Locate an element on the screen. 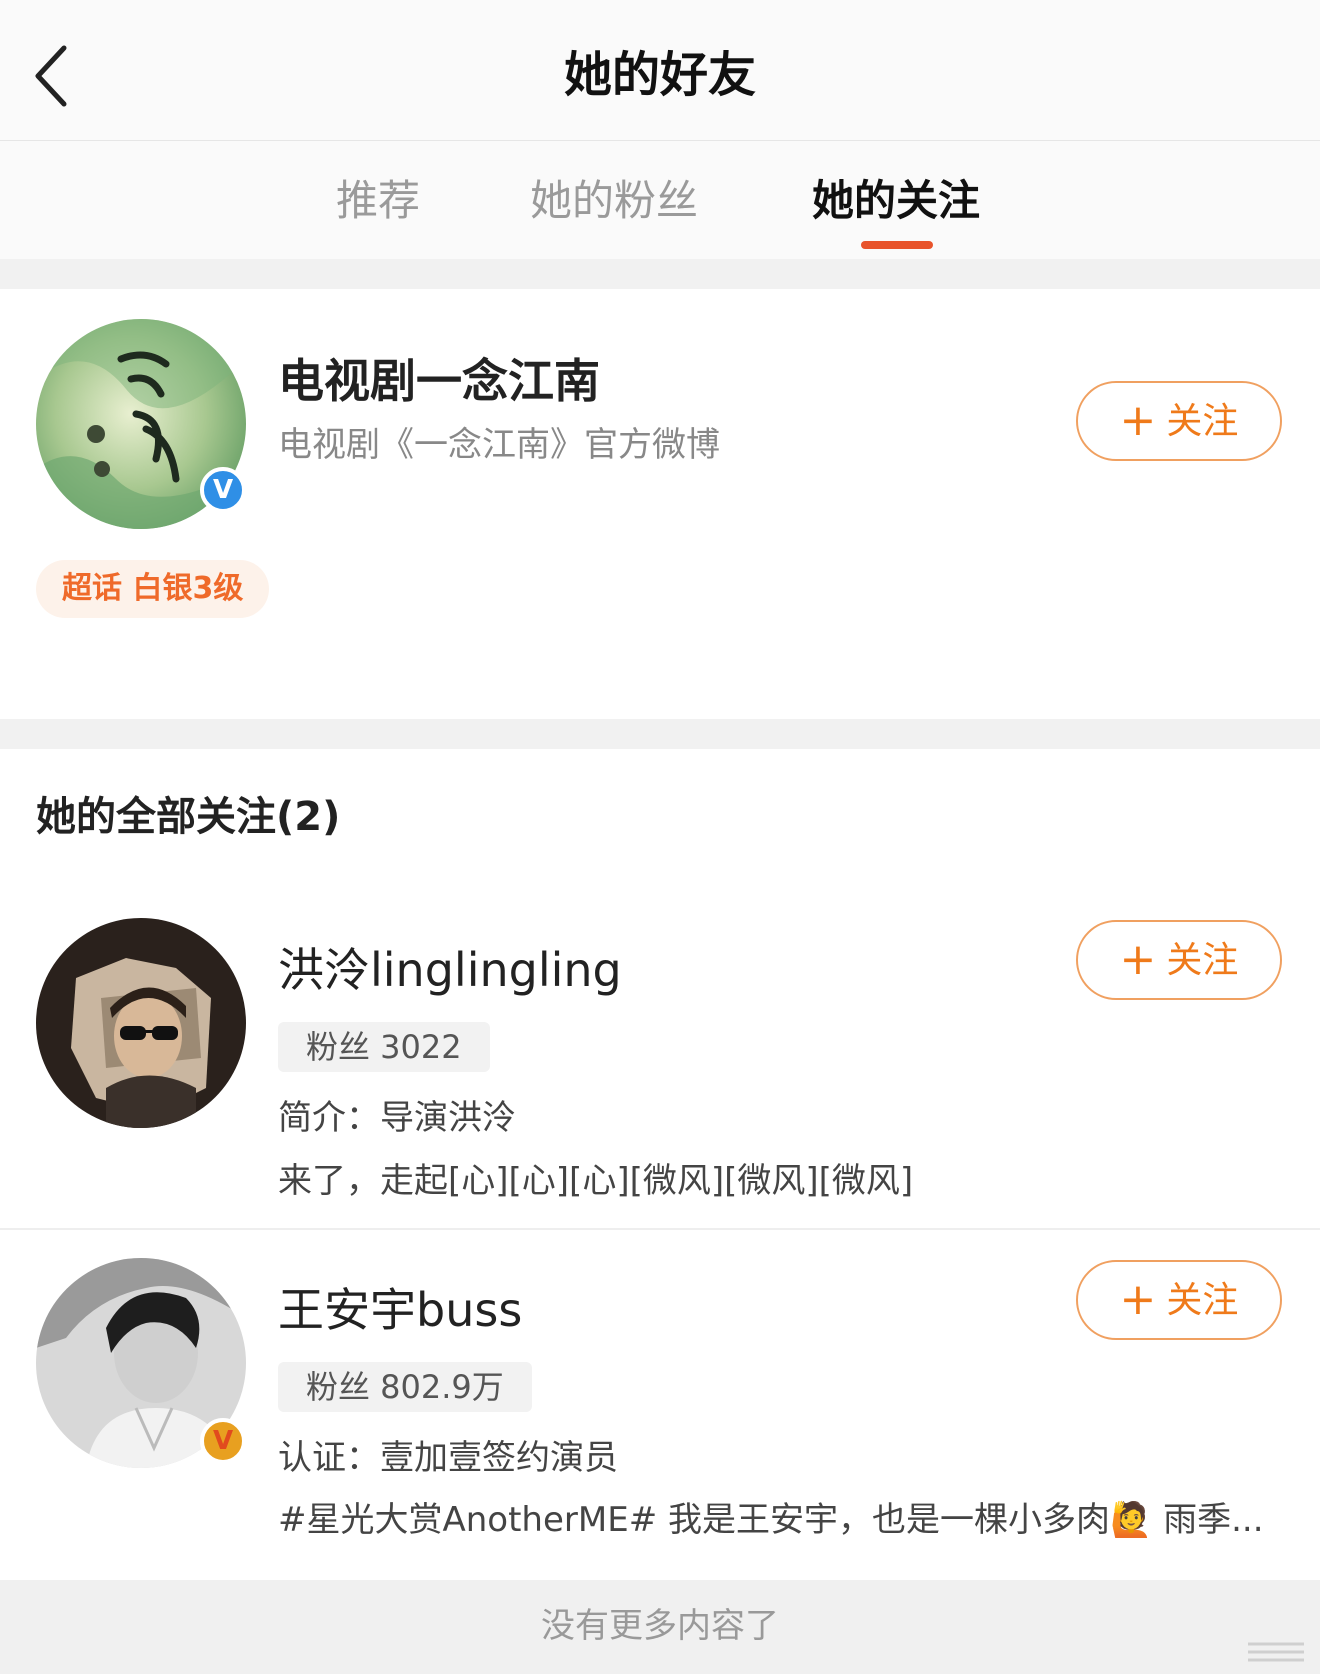 The image size is (1320, 1674). super-topic-level-badge: 超话 白银3级 is located at coordinates (153, 589).